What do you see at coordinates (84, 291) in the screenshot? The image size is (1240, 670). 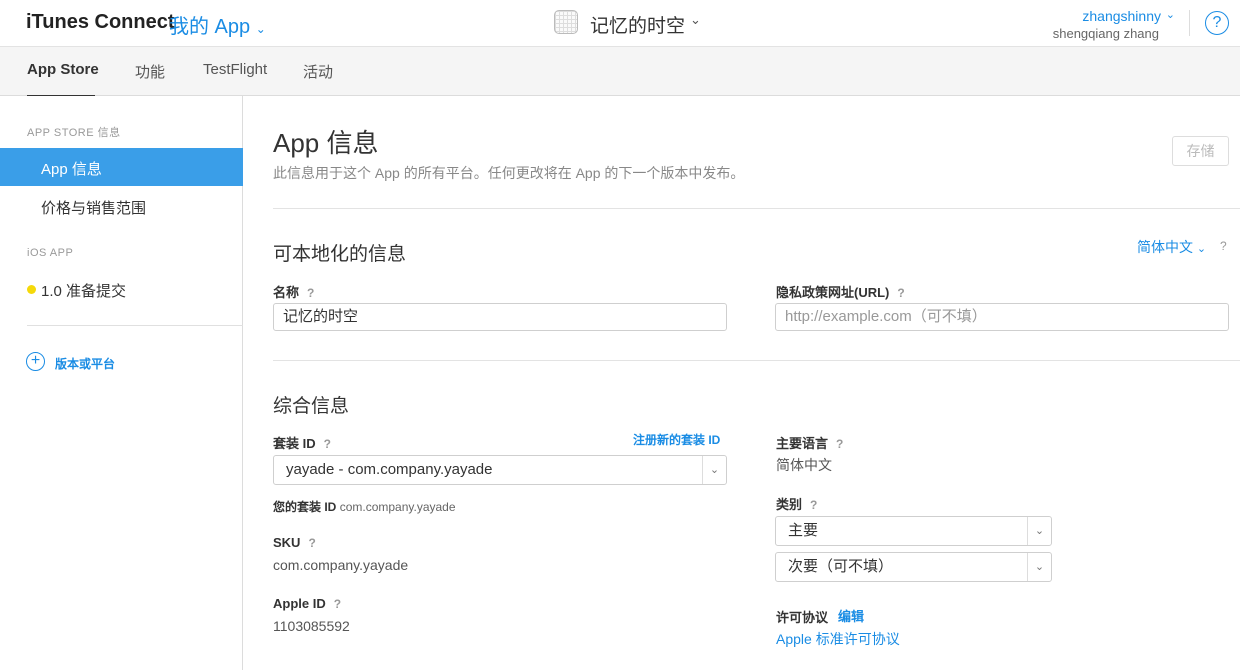 I see `sidebar-item-label: 1.0 准备提交` at bounding box center [84, 291].